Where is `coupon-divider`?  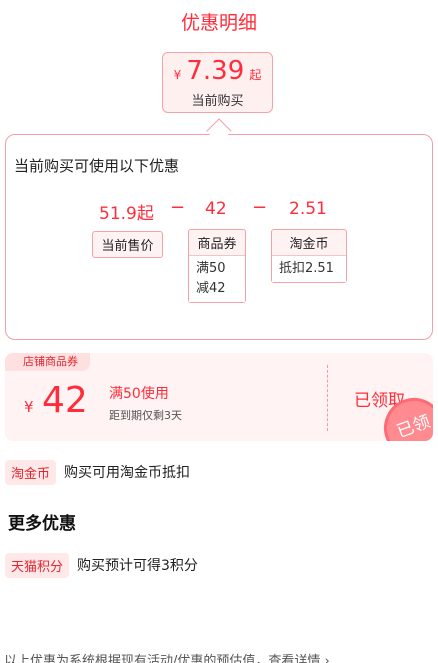
coupon-divider is located at coordinates (327, 398).